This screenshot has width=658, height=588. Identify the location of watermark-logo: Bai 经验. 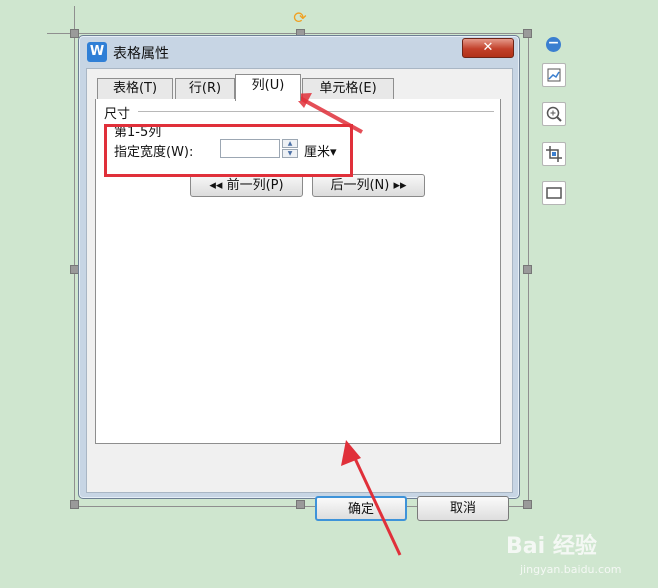
(551, 546).